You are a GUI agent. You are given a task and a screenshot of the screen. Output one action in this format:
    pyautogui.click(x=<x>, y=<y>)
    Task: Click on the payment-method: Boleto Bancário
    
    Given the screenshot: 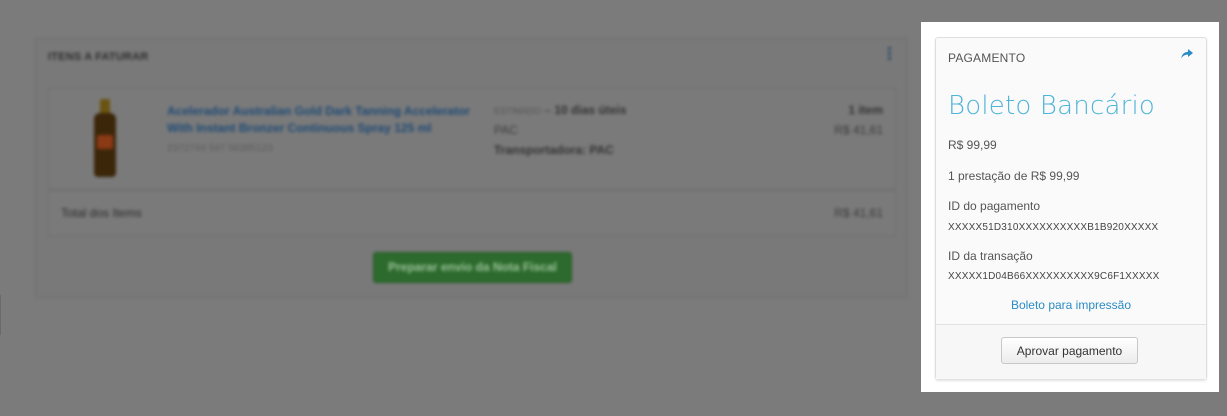 What is the action you would take?
    pyautogui.click(x=1052, y=106)
    